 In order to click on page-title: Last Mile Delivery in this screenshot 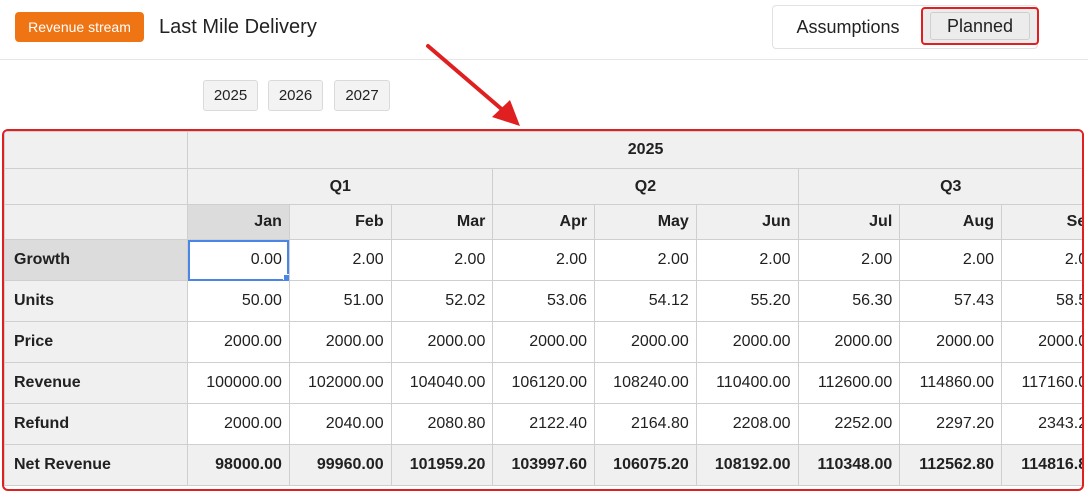, I will do `click(238, 27)`.